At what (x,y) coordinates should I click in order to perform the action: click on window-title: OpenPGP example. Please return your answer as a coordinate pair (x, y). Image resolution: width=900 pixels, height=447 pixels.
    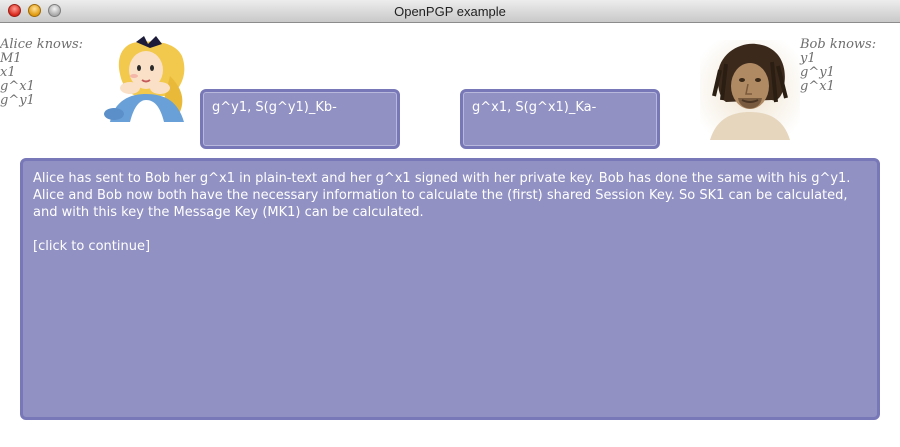
    Looking at the image, I should click on (450, 11).